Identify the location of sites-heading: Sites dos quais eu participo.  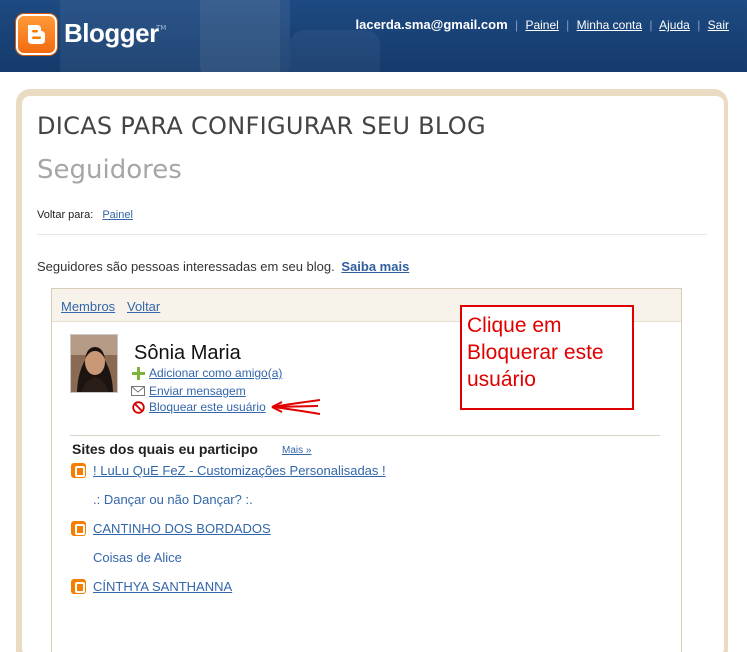
(165, 449).